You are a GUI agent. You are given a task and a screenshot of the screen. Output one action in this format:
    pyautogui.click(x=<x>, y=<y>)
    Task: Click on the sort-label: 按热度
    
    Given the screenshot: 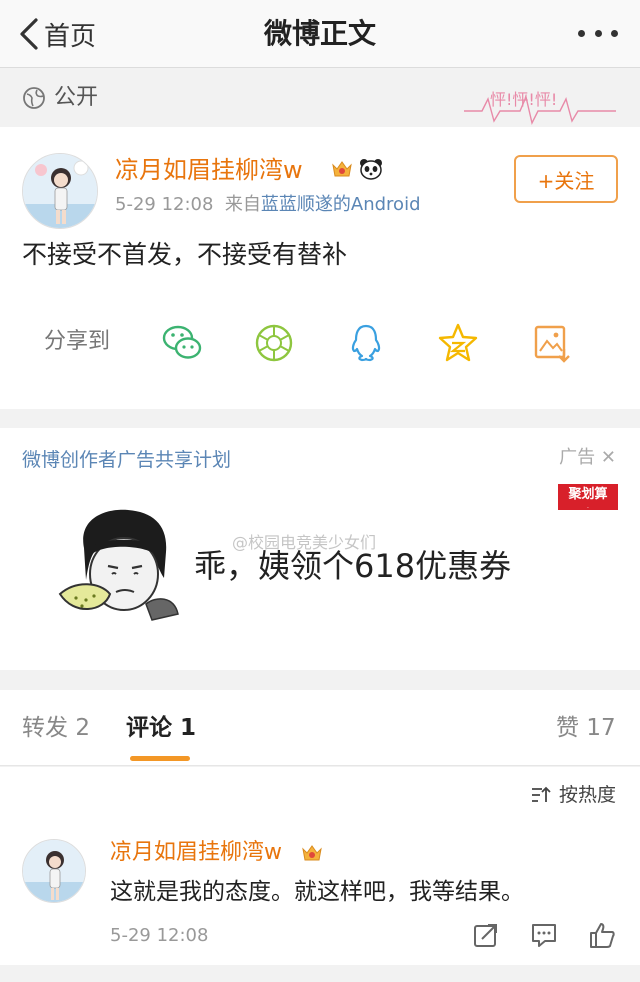 What is the action you would take?
    pyautogui.click(x=587, y=795)
    